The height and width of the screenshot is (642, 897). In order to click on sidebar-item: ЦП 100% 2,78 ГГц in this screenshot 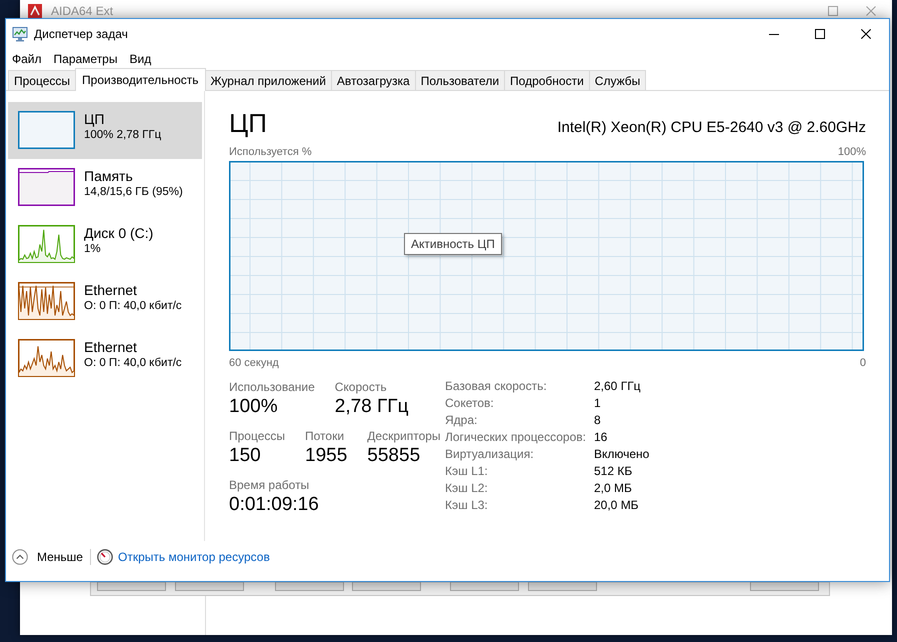, I will do `click(105, 130)`.